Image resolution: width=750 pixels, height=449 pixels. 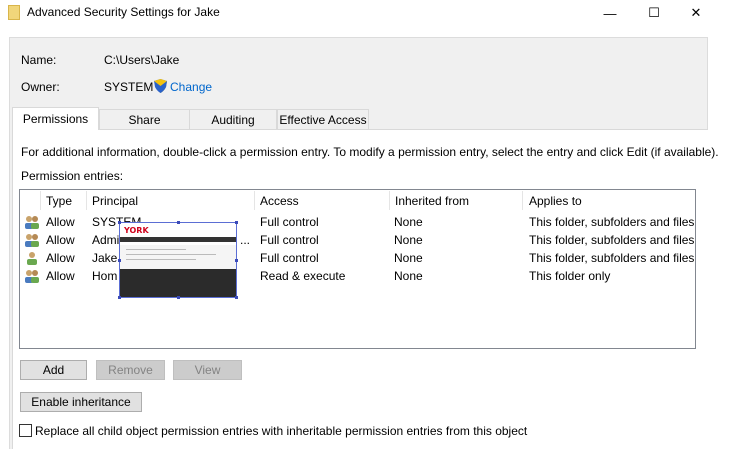 I want to click on tab-effective-access: Effective Access, so click(x=323, y=119).